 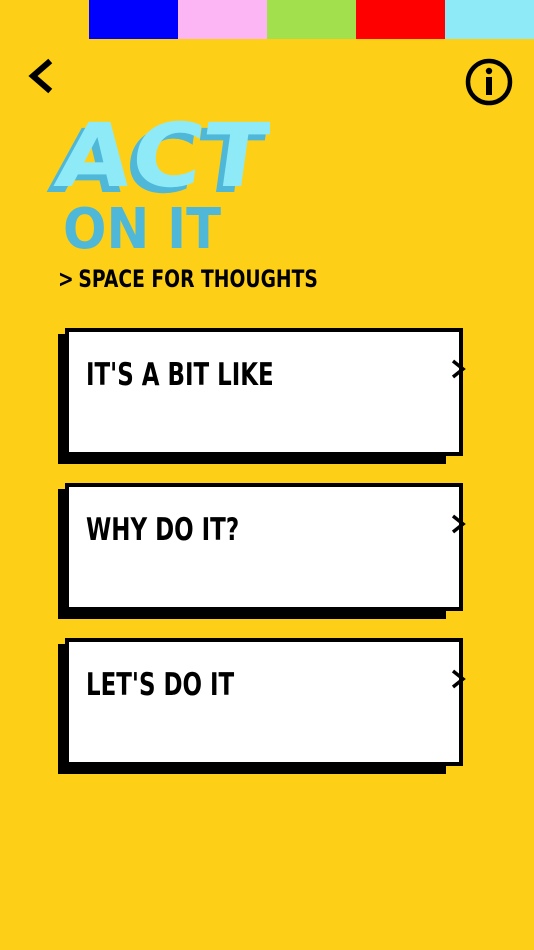 What do you see at coordinates (163, 530) in the screenshot?
I see `card-label: WHY DO IT?` at bounding box center [163, 530].